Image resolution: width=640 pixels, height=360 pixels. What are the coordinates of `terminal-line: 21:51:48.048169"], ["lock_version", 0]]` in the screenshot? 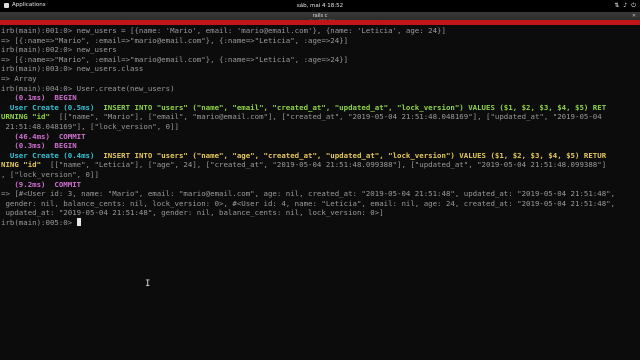 It's located at (320, 127).